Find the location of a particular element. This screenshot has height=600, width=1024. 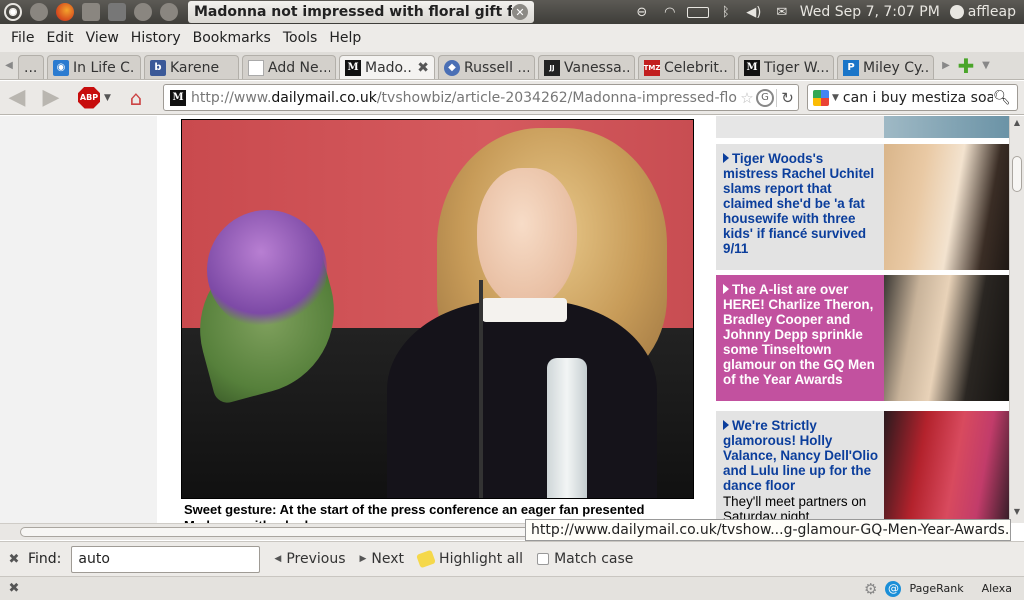

back-button: ◀ is located at coordinates (17, 98).